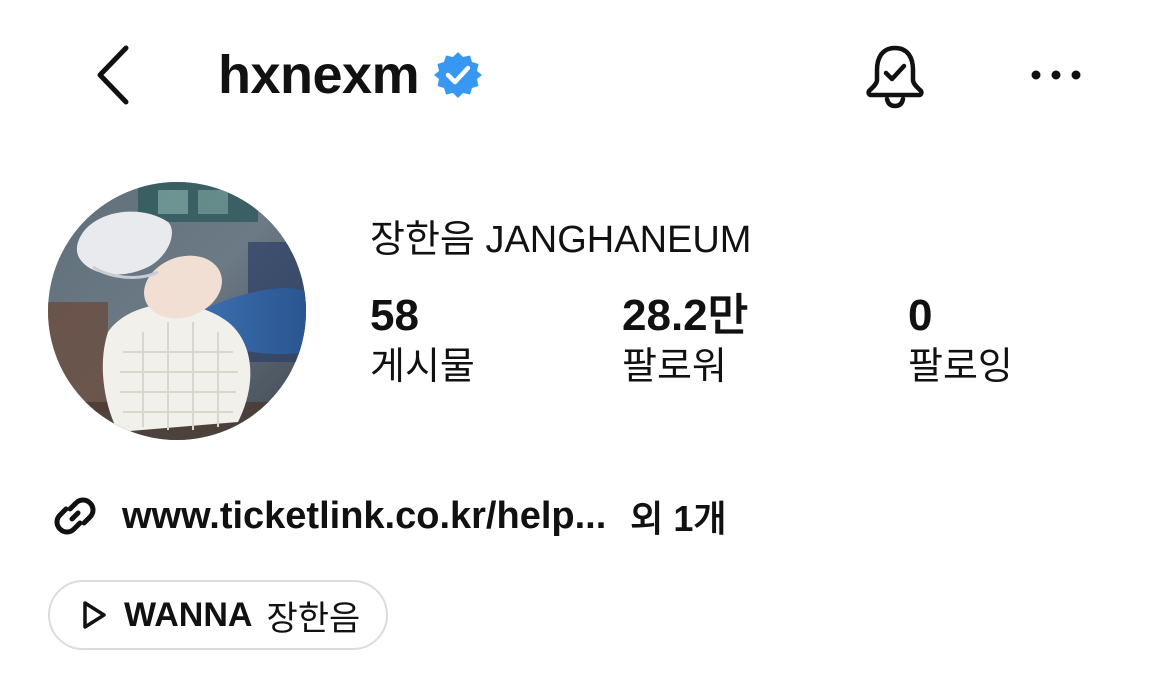 The image size is (1170, 699). I want to click on stat-followers: 28.2만 팔로워, so click(685, 341).